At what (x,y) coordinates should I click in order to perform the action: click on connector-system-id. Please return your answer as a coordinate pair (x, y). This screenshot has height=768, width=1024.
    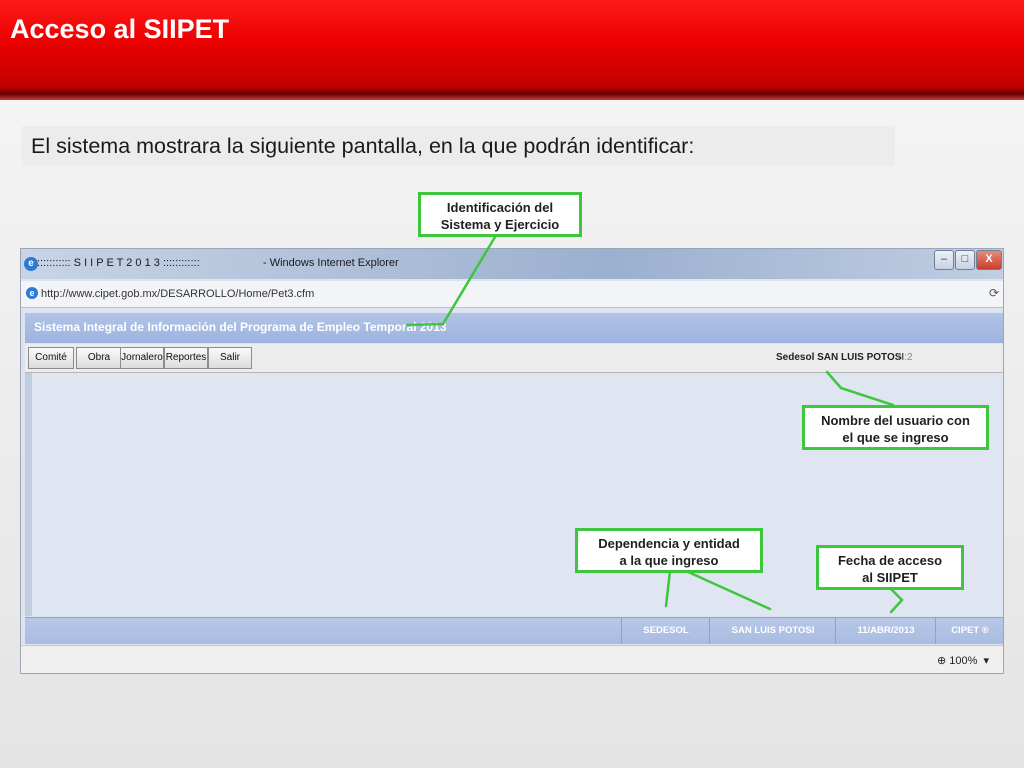
    Looking at the image, I should click on (451, 281).